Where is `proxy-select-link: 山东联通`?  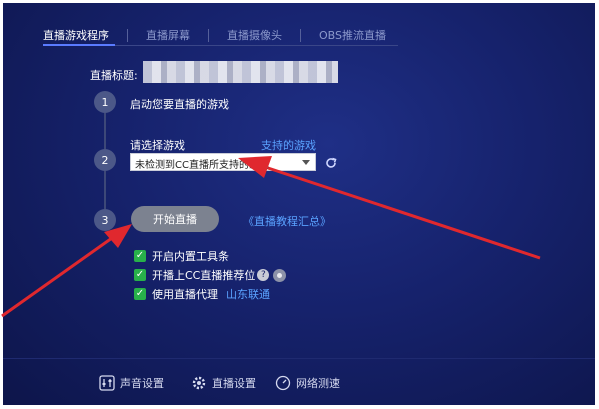
proxy-select-link: 山东联通 is located at coordinates (248, 294).